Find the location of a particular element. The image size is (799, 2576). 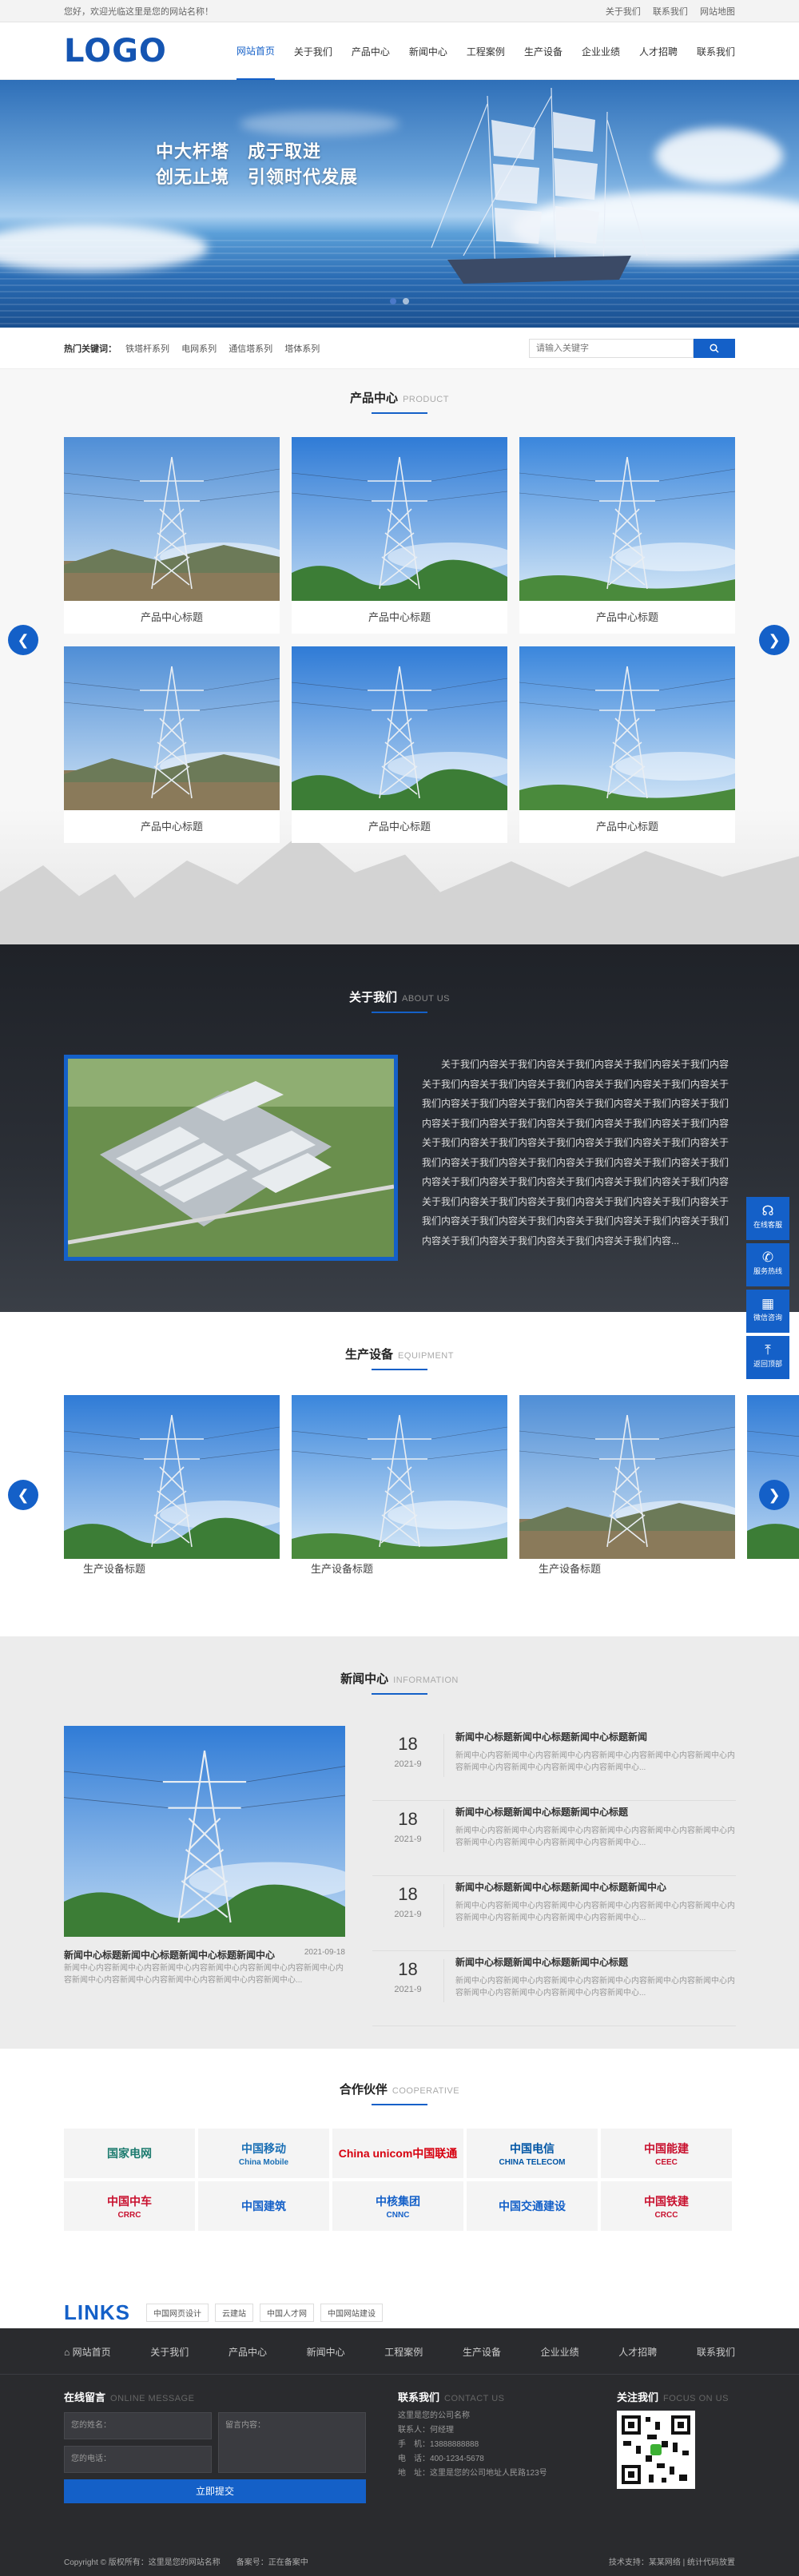

equipment-next-arrow: ❯ is located at coordinates (774, 1495).